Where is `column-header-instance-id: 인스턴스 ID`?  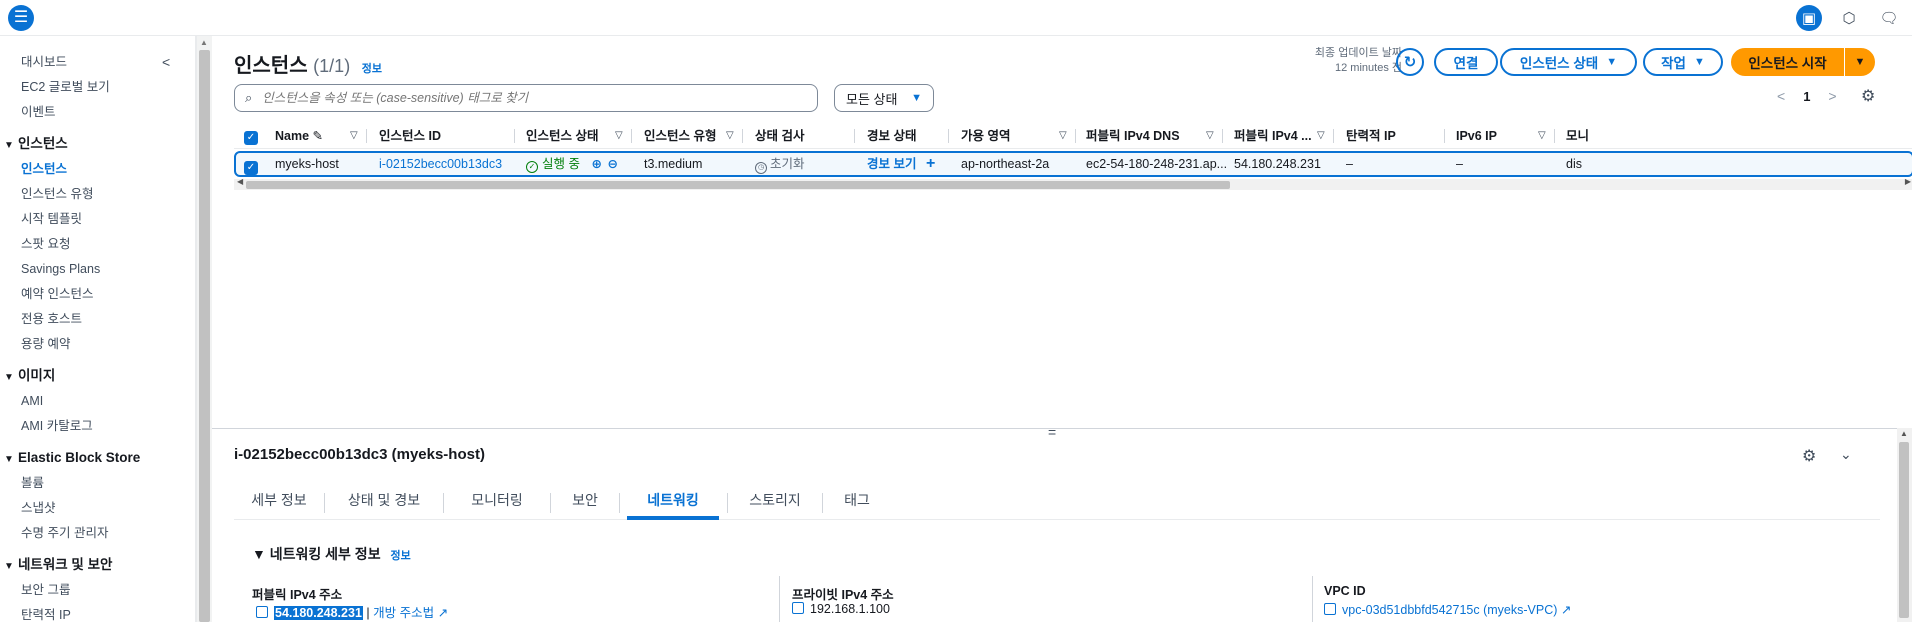 column-header-instance-id: 인스턴스 ID is located at coordinates (410, 136).